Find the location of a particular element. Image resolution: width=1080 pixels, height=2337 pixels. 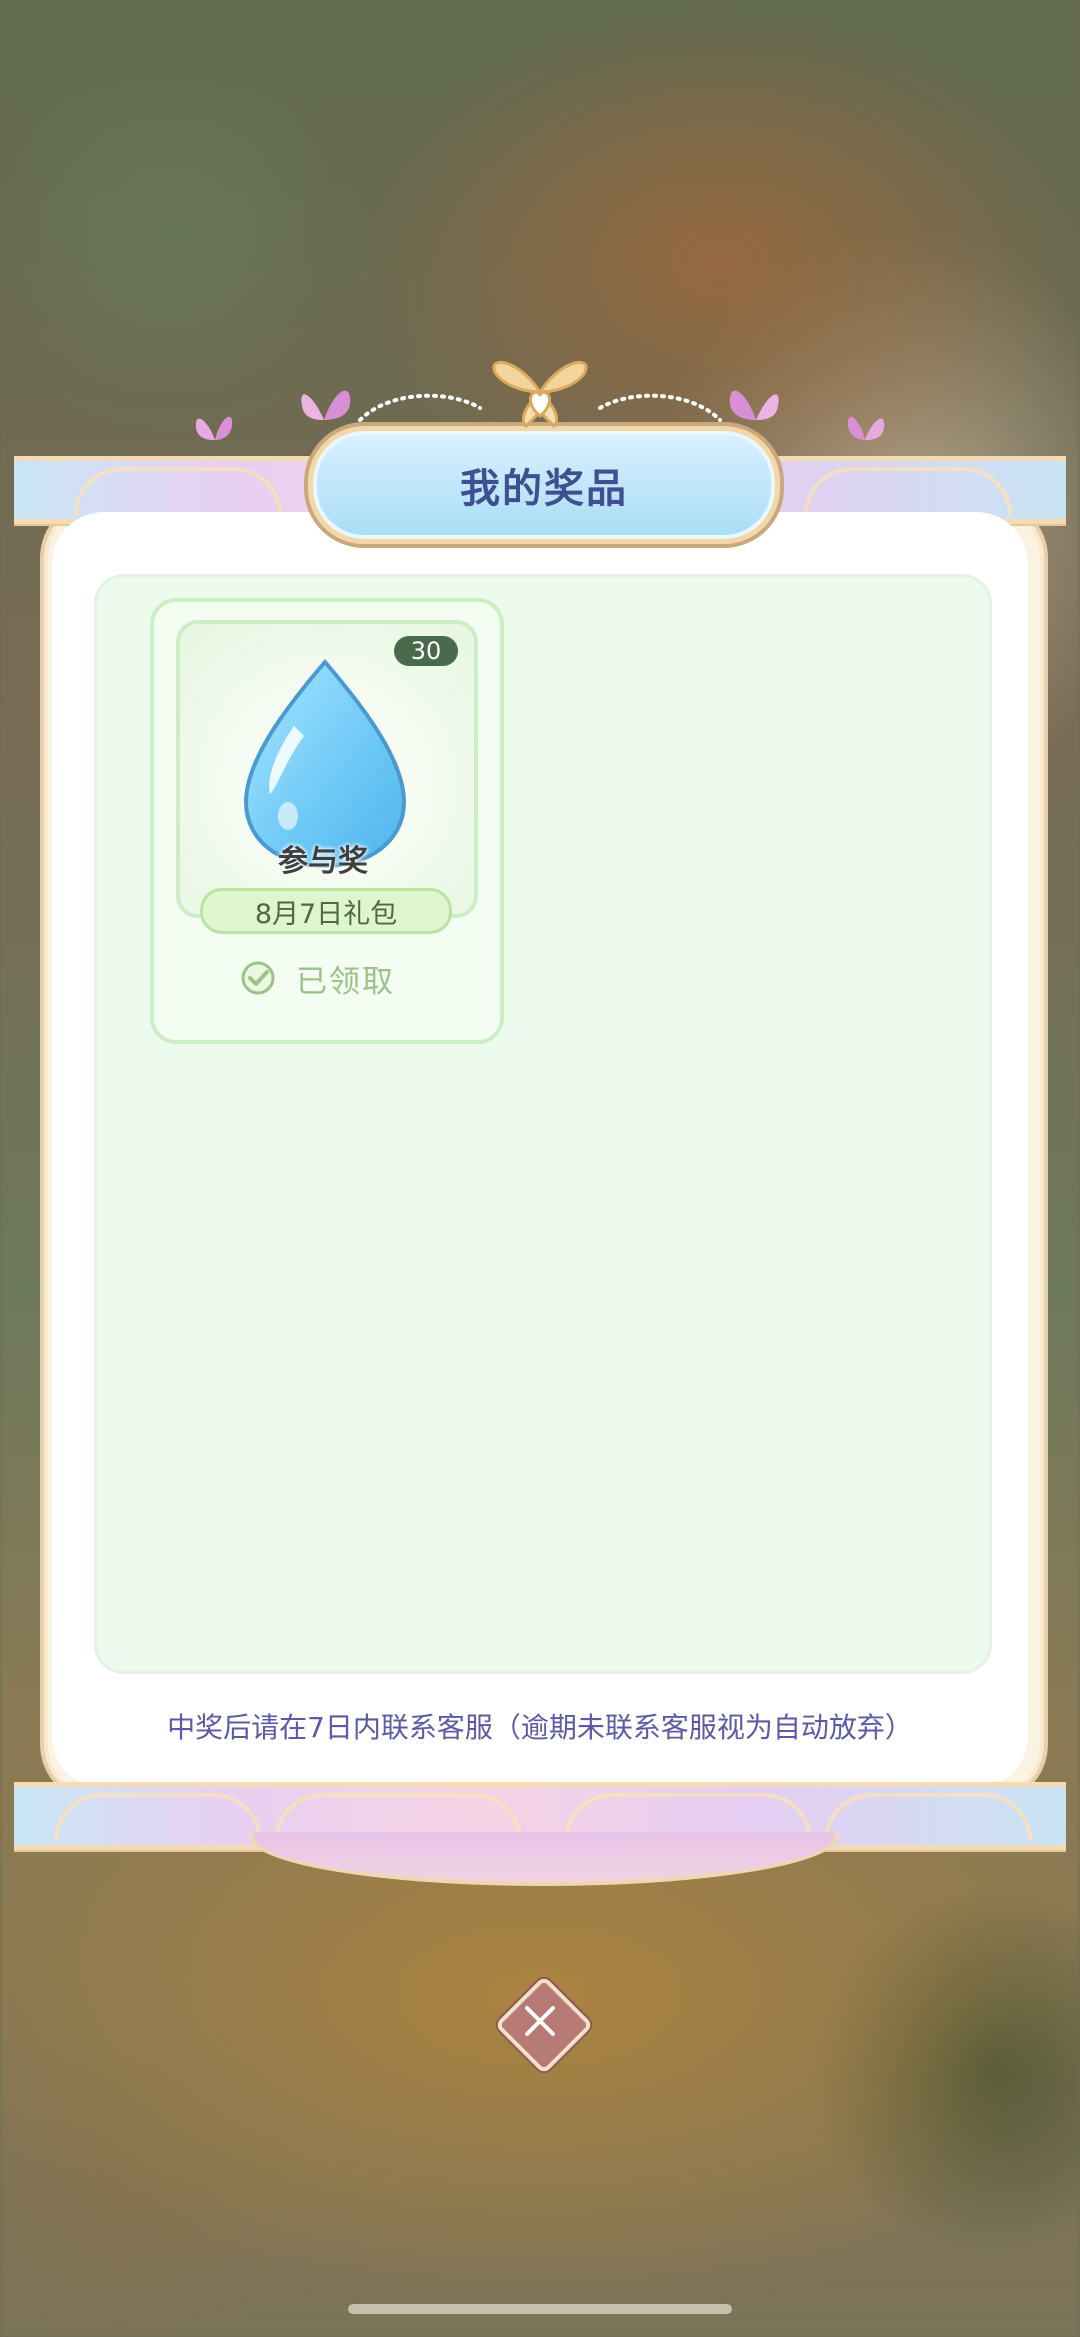

dialog-title-banner: 我的奖品 is located at coordinates (544, 467).